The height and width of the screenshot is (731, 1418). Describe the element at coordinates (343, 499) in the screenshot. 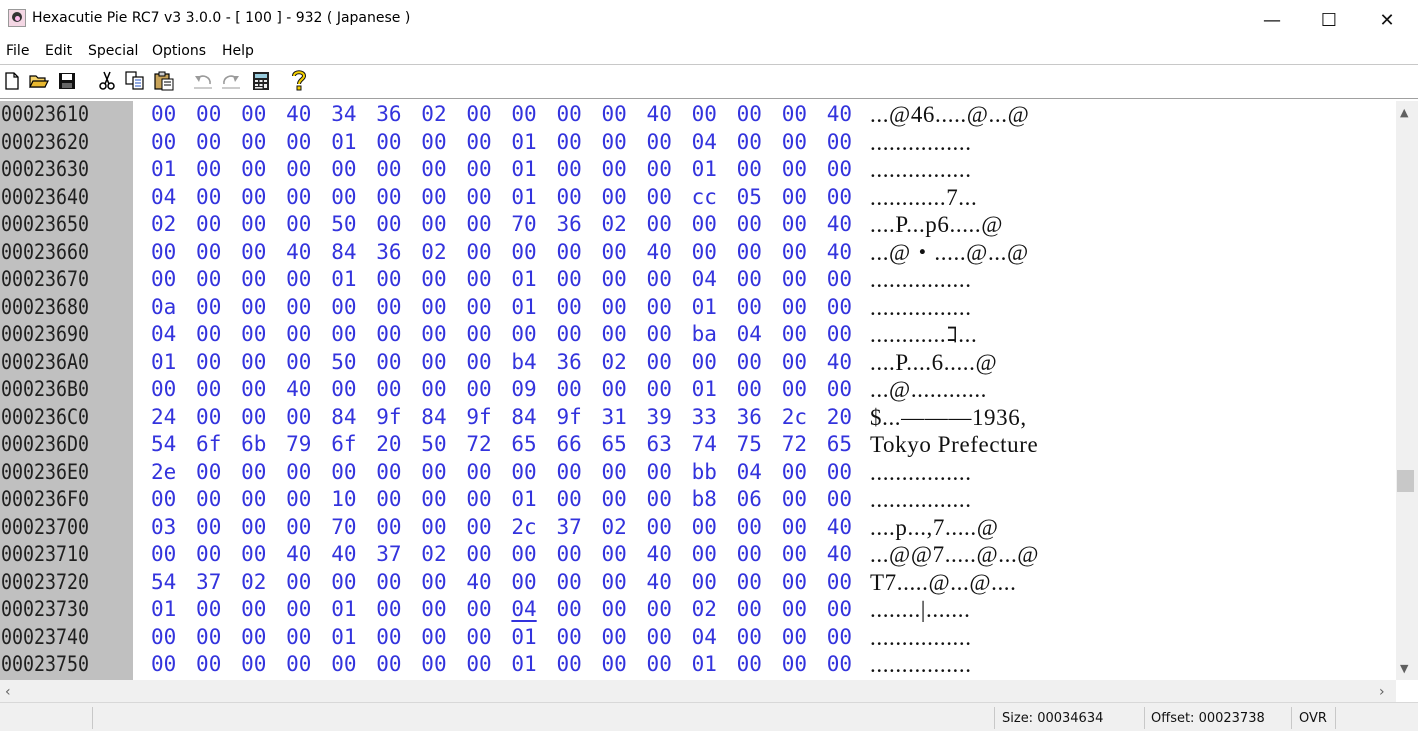

I see `hex-byte: 10` at that location.